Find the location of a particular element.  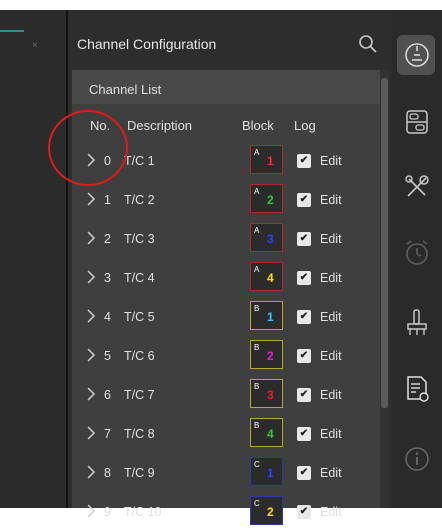

alarm-clock-icon is located at coordinates (417, 252).